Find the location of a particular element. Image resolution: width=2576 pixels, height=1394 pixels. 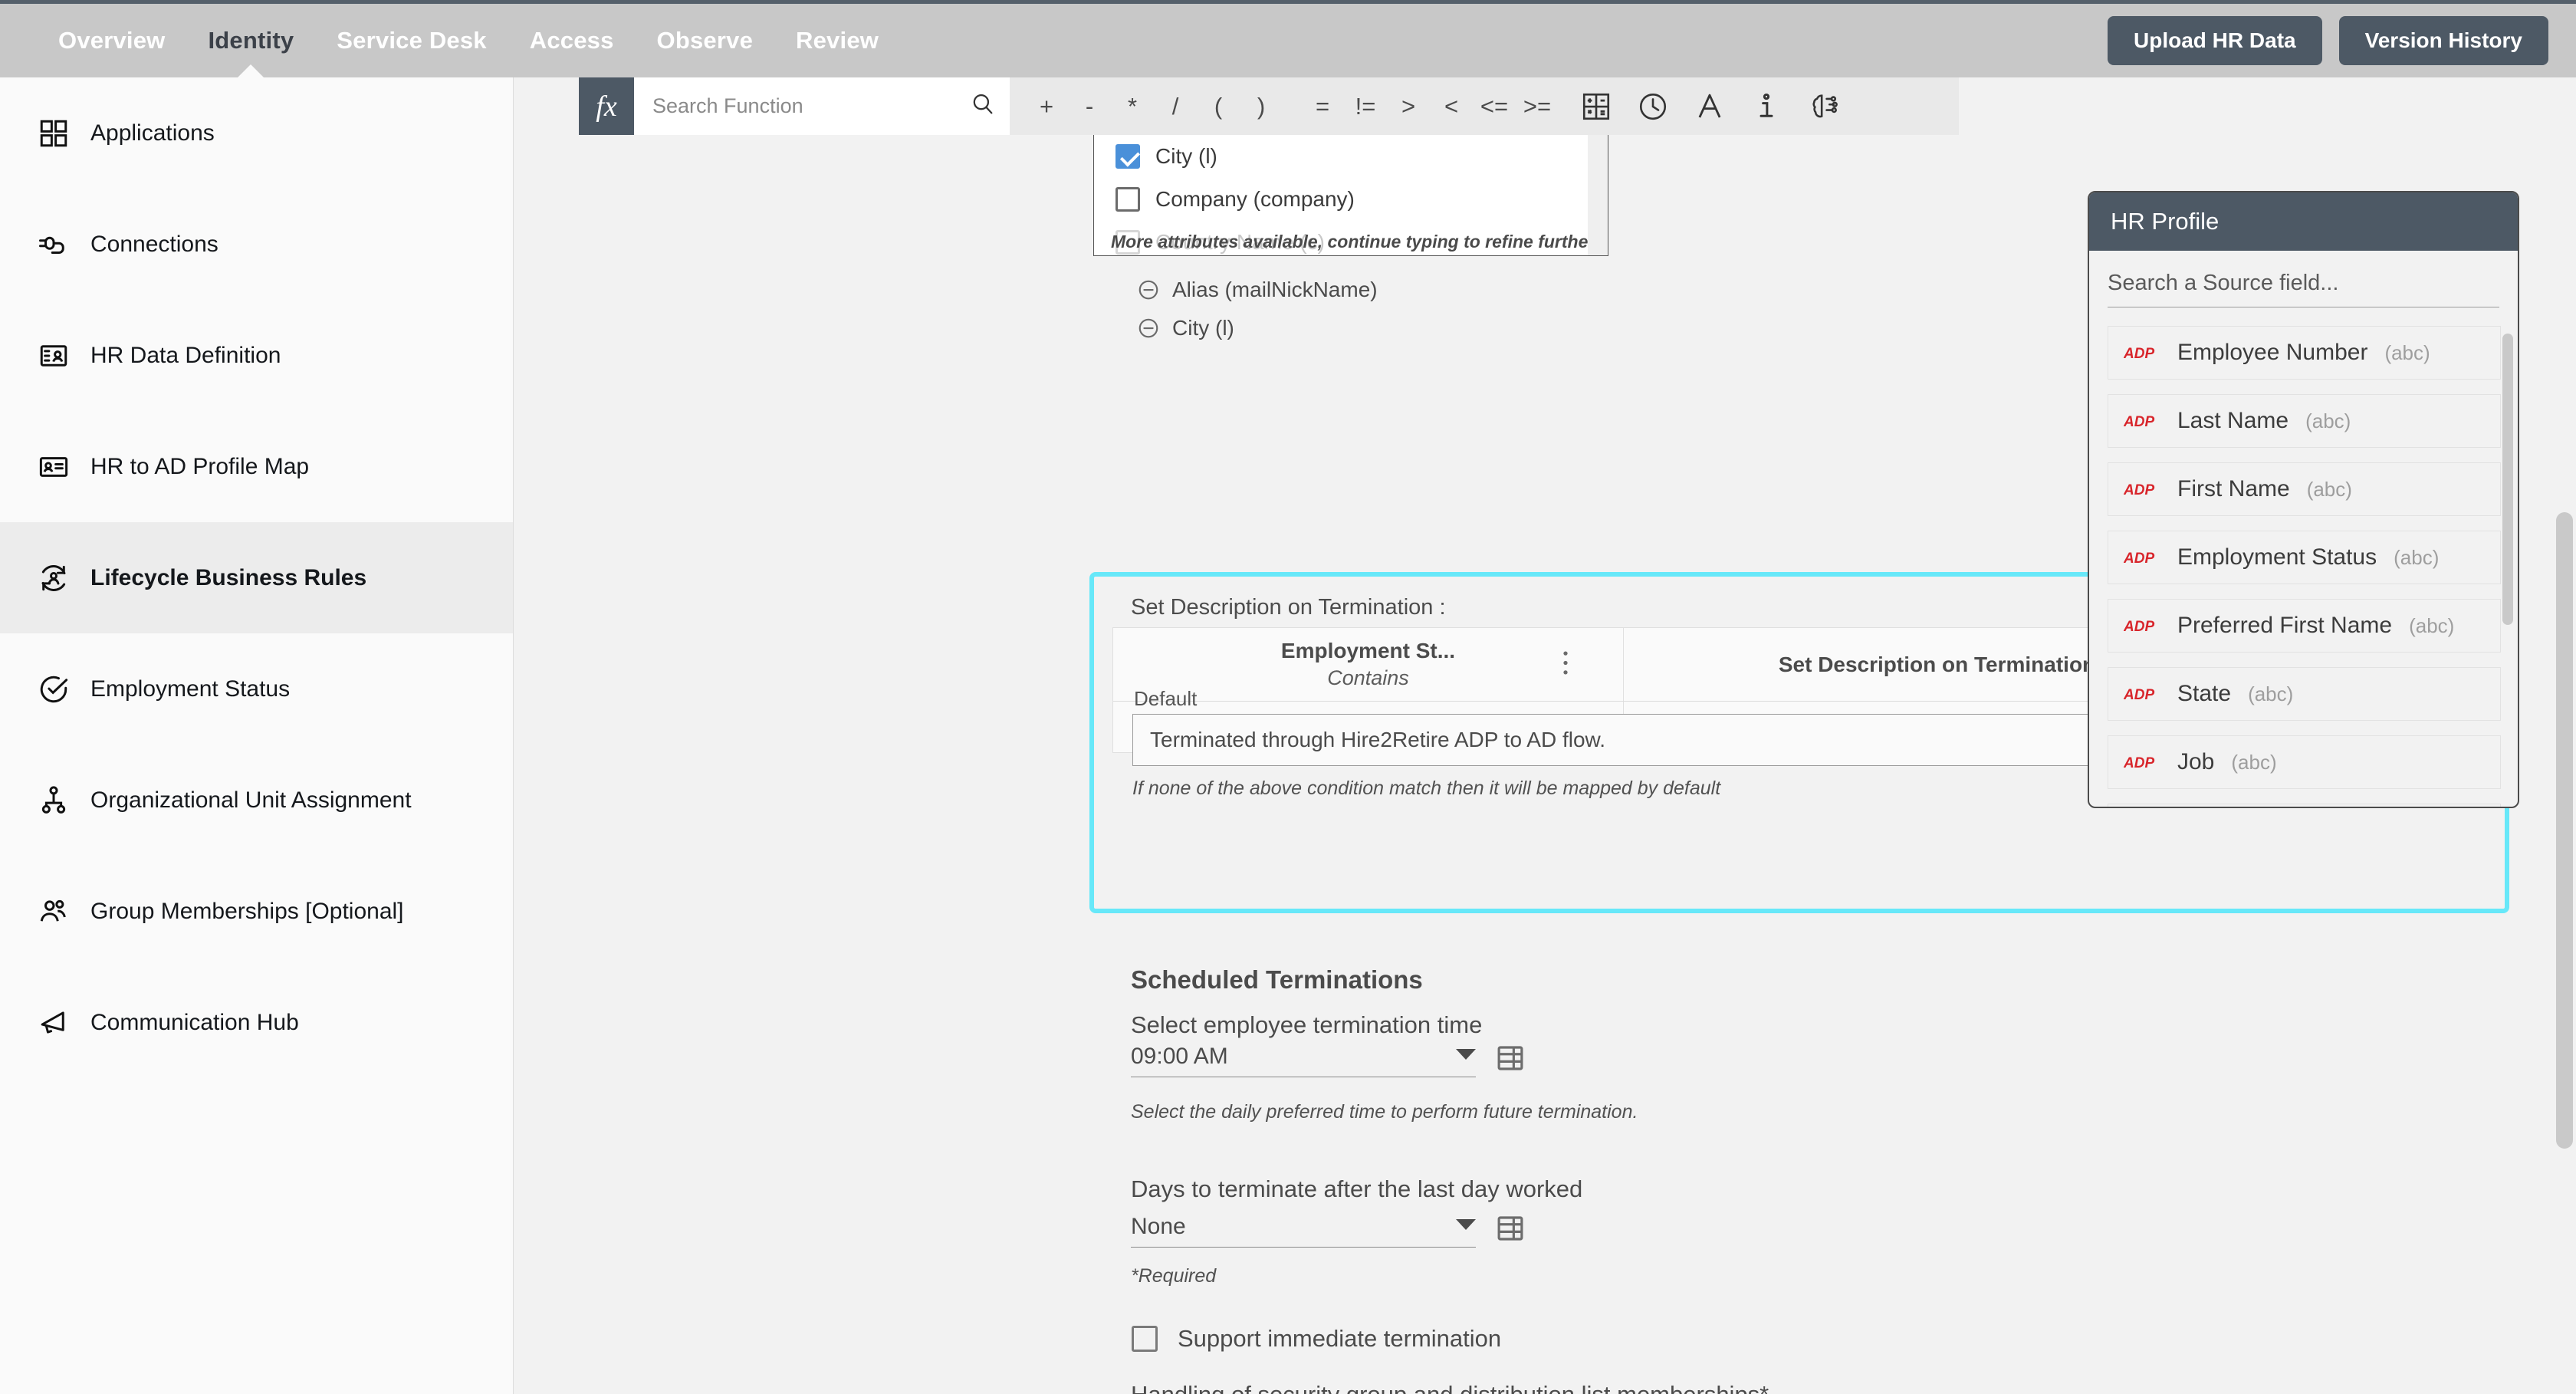

operator-less-or-equal: <= is located at coordinates (1494, 107).